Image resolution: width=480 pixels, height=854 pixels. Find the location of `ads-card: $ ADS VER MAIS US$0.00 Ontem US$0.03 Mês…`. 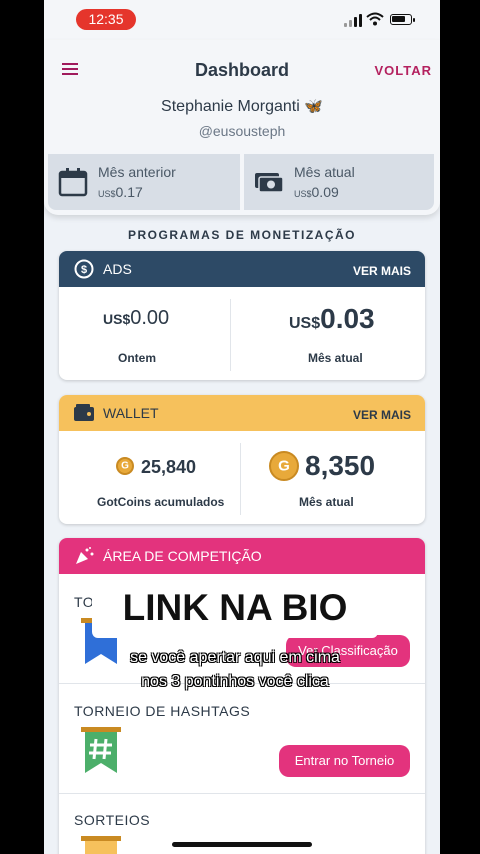

ads-card: $ ADS VER MAIS US$0.00 Ontem US$0.03 Mês… is located at coordinates (242, 315).